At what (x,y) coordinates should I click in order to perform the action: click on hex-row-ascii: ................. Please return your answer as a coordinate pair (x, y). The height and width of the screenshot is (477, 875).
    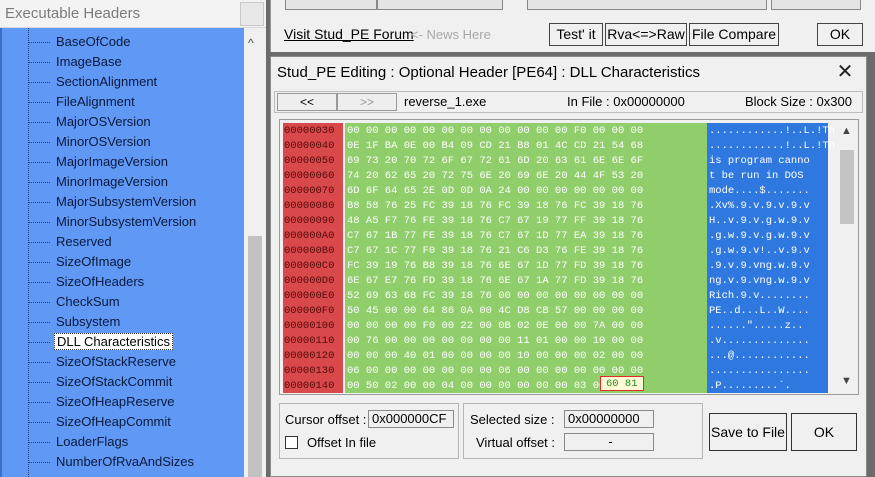
    Looking at the image, I should click on (759, 371).